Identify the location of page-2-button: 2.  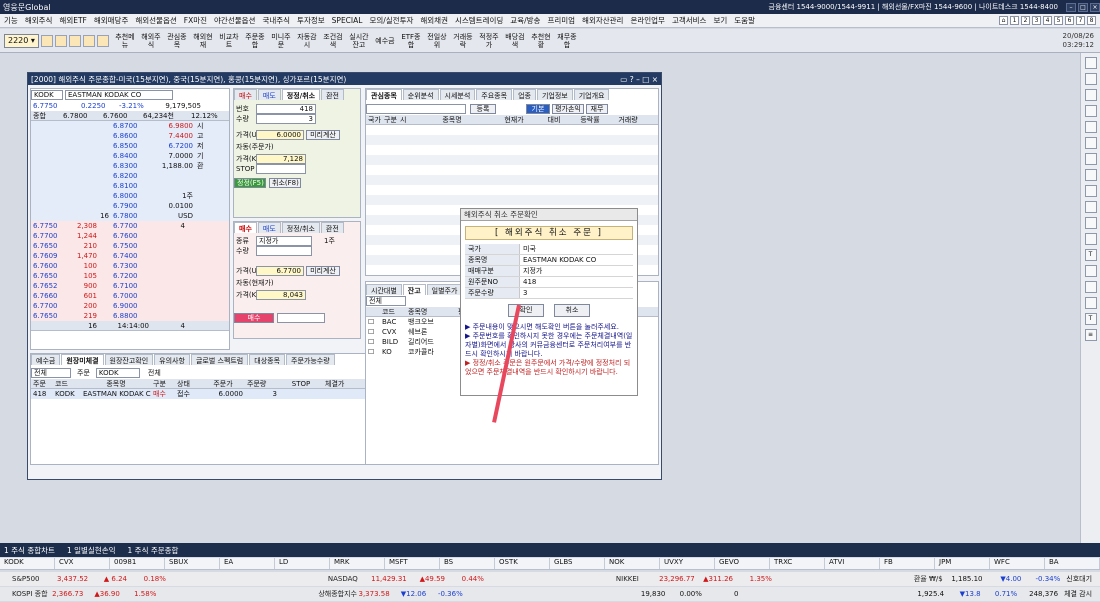
(1025, 20).